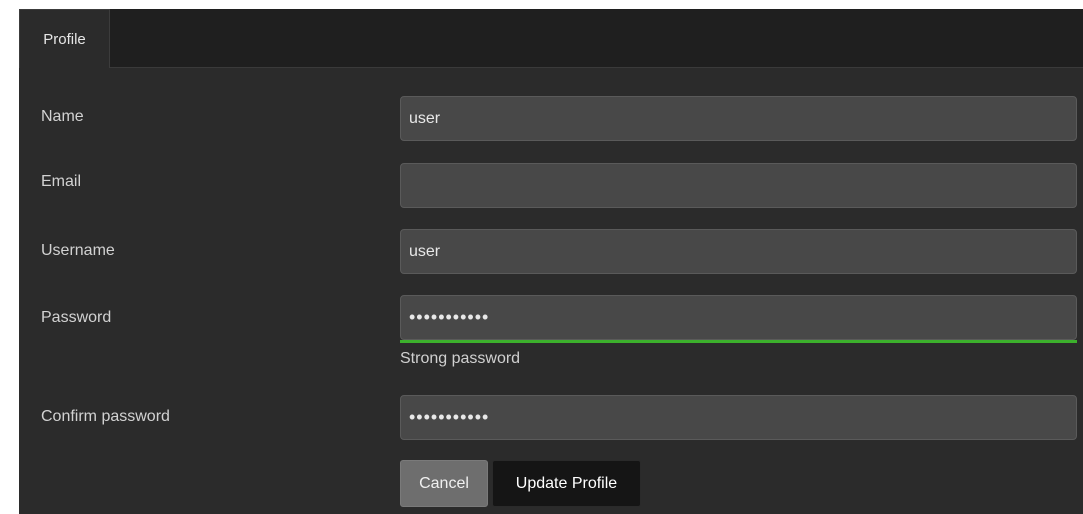 The width and height of the screenshot is (1083, 514). What do you see at coordinates (738, 317) in the screenshot?
I see `password-field` at bounding box center [738, 317].